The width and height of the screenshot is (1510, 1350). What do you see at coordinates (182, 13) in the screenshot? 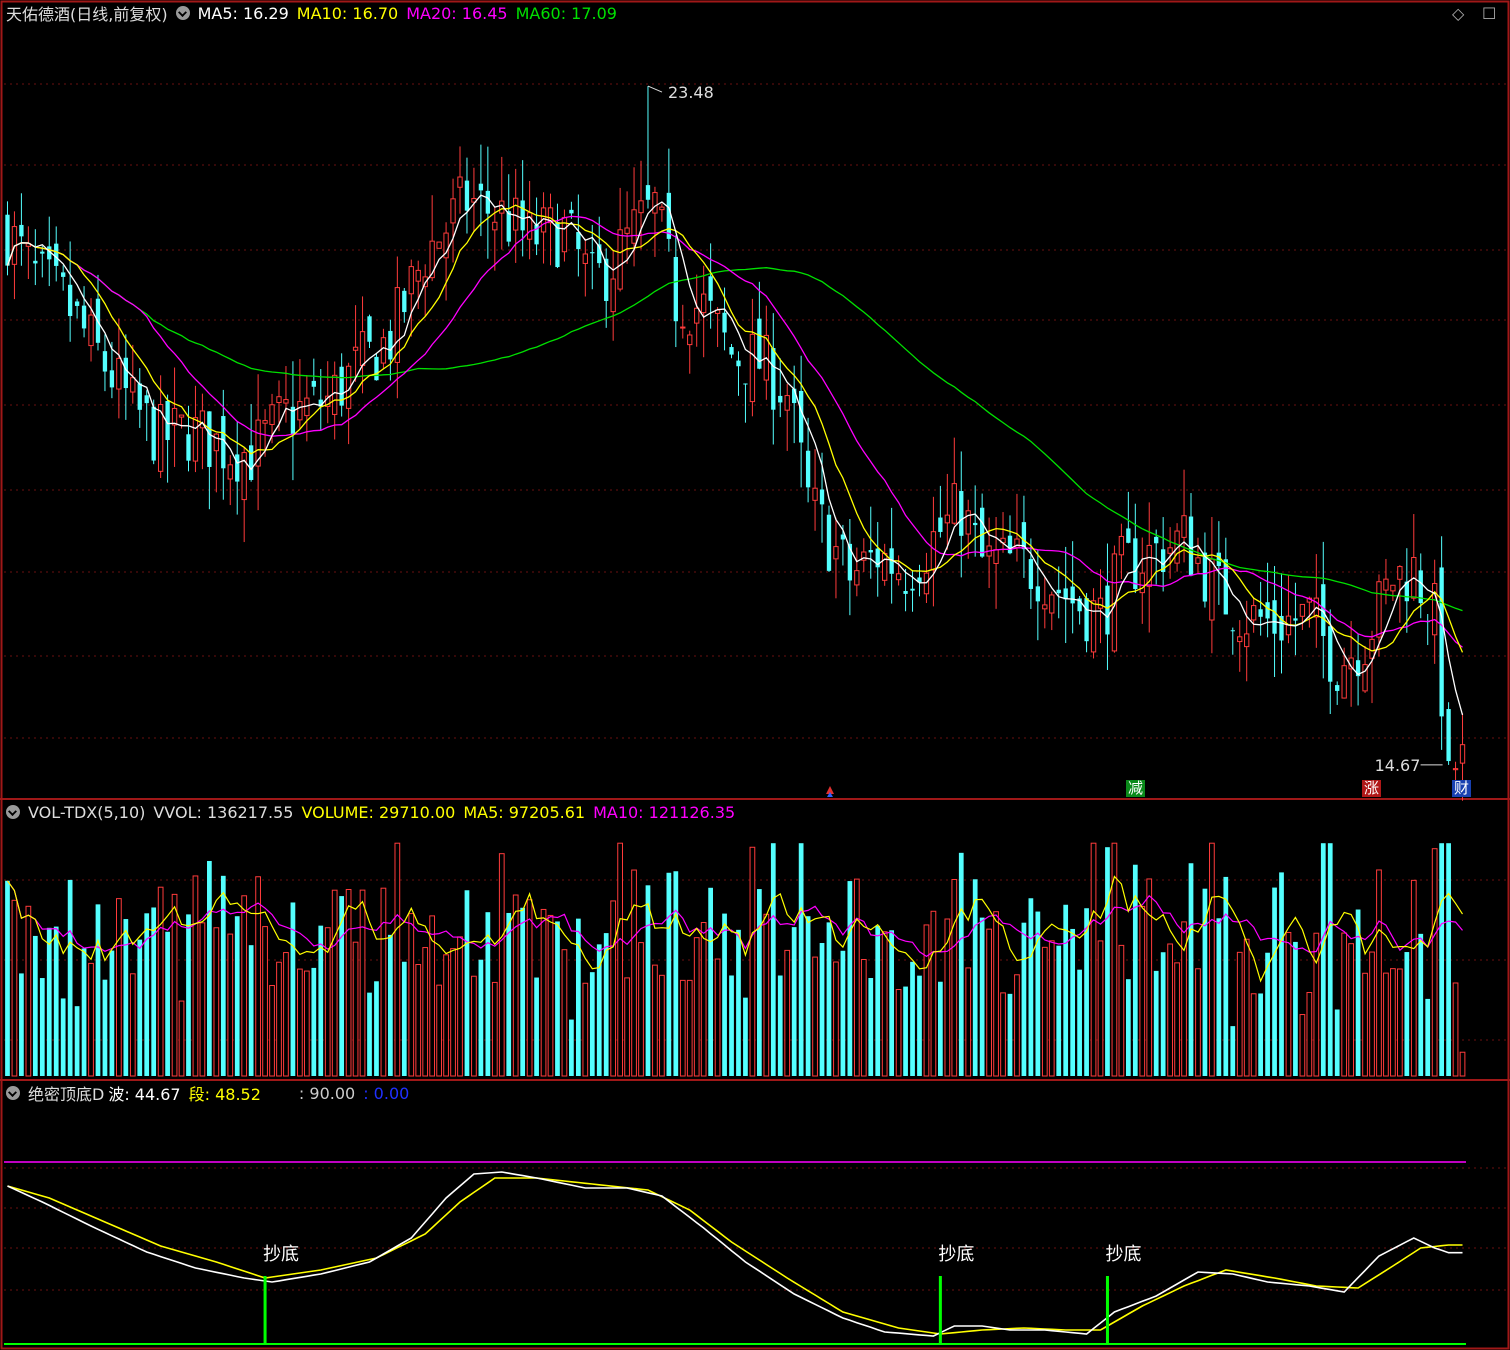
I see `dropdown-icon` at bounding box center [182, 13].